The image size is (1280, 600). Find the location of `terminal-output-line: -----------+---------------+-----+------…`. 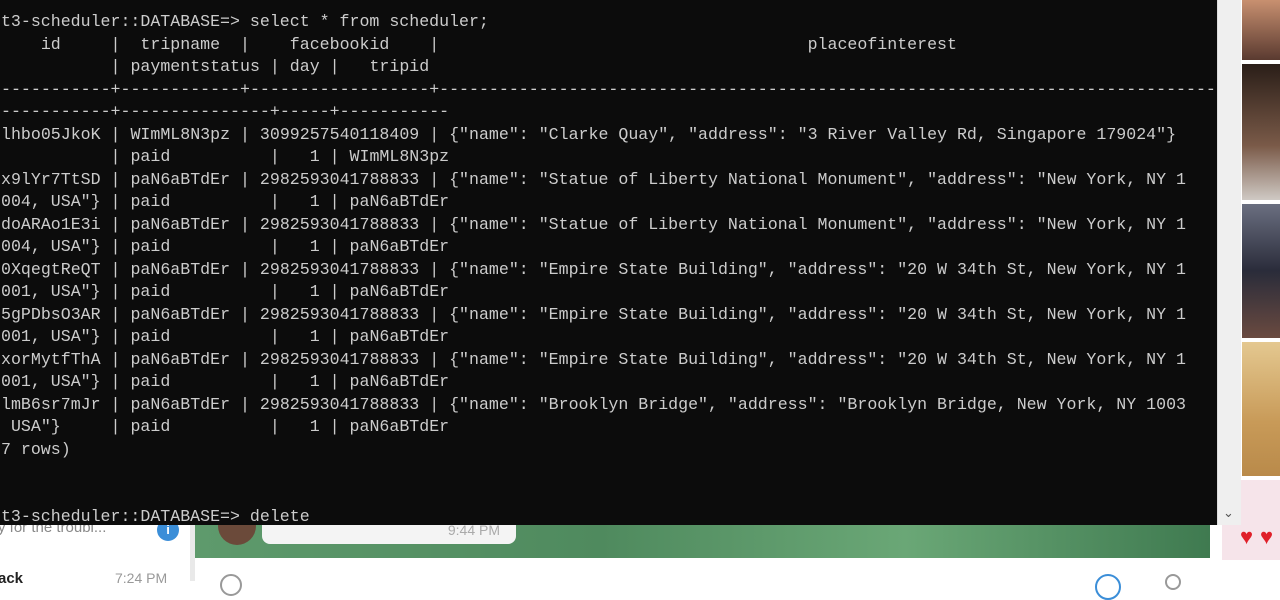

terminal-output-line: -----------+---------------+-----+------… is located at coordinates (225, 111).